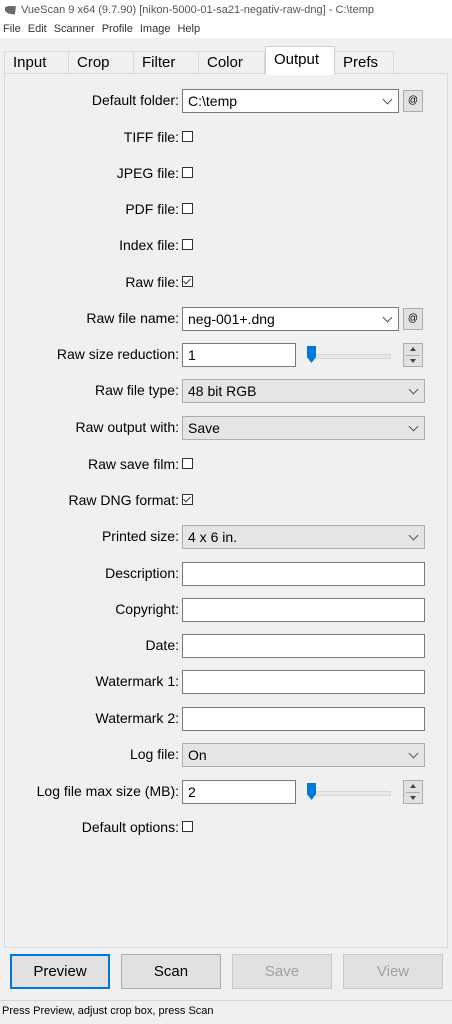 The image size is (452, 1024). I want to click on tab-strip: Input Crop Filter Color Output Prefs, so click(226, 60).